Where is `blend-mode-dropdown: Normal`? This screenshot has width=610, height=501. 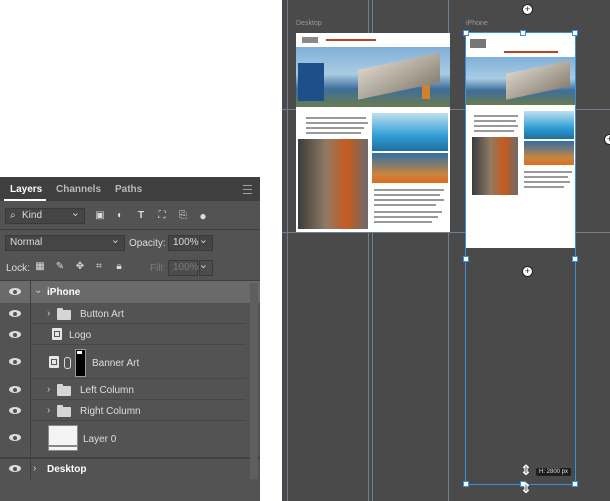
blend-mode-dropdown: Normal is located at coordinates (65, 242).